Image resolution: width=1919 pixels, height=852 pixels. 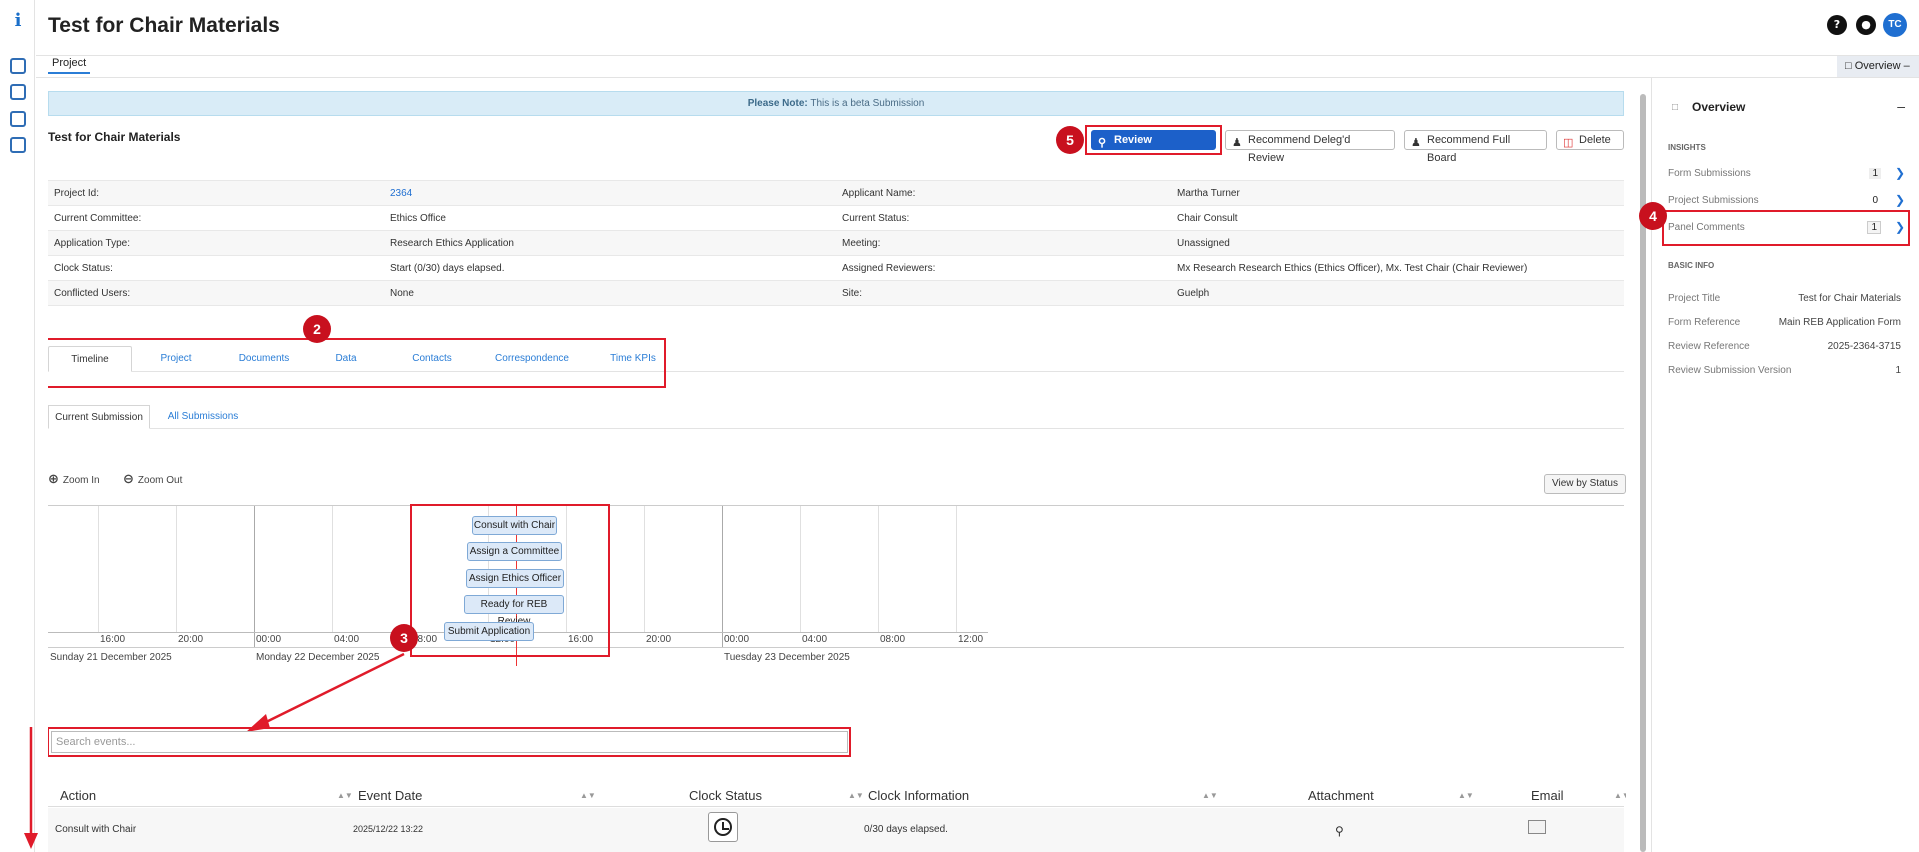 What do you see at coordinates (1719, 107) in the screenshot?
I see `overview-title: Overview` at bounding box center [1719, 107].